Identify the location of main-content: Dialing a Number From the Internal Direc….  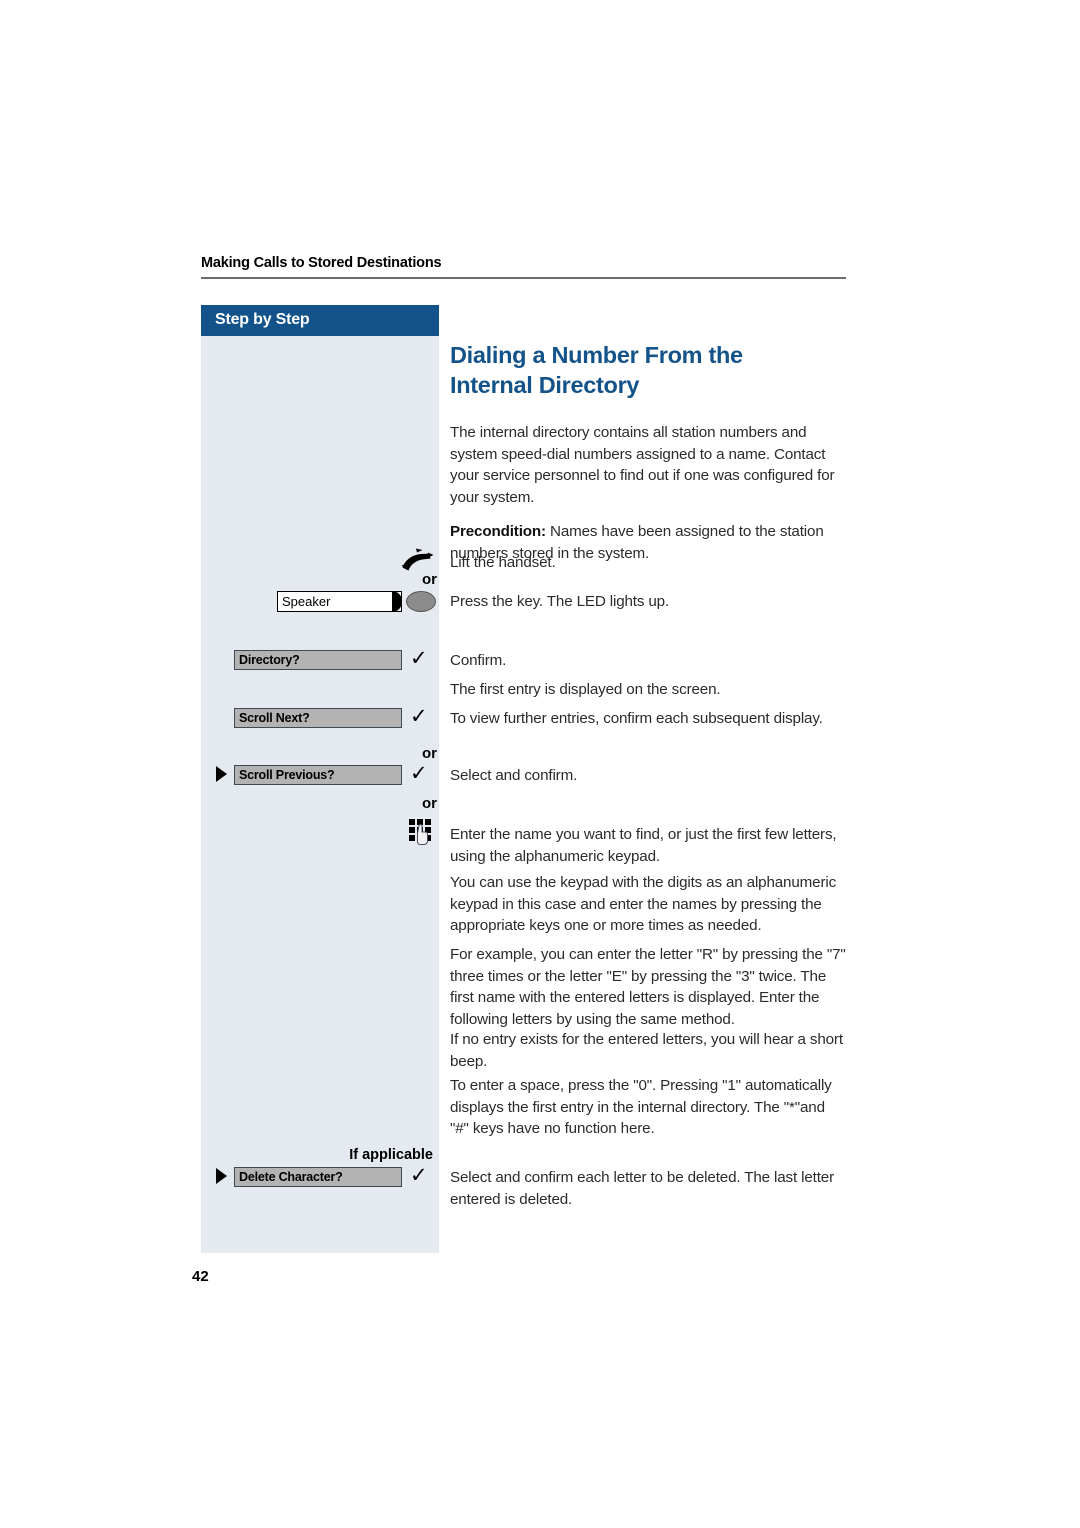
(648, 459).